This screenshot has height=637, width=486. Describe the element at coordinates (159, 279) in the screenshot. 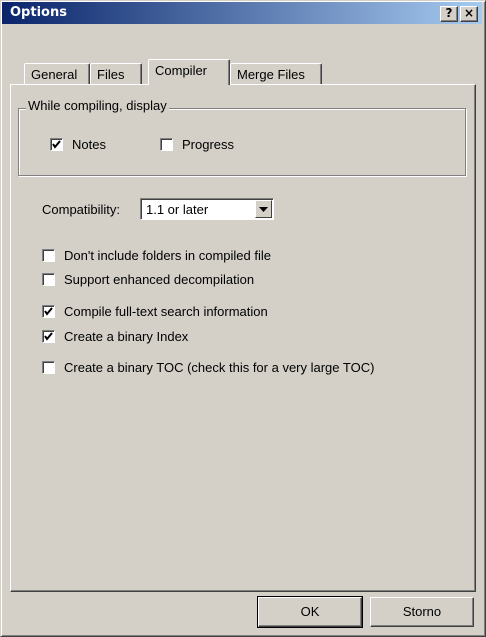

I see `enhanced-decompilation-label: Support enhanced decompilation` at that location.